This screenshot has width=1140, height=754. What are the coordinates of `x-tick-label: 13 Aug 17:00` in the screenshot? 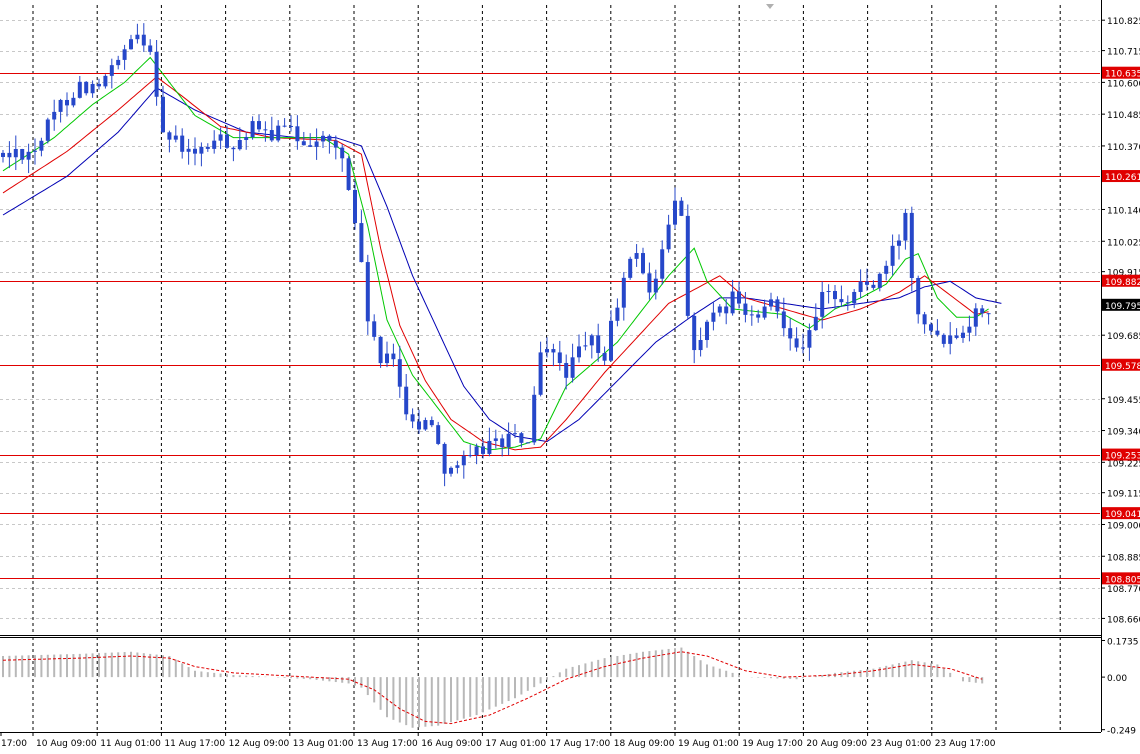 It's located at (387, 744).